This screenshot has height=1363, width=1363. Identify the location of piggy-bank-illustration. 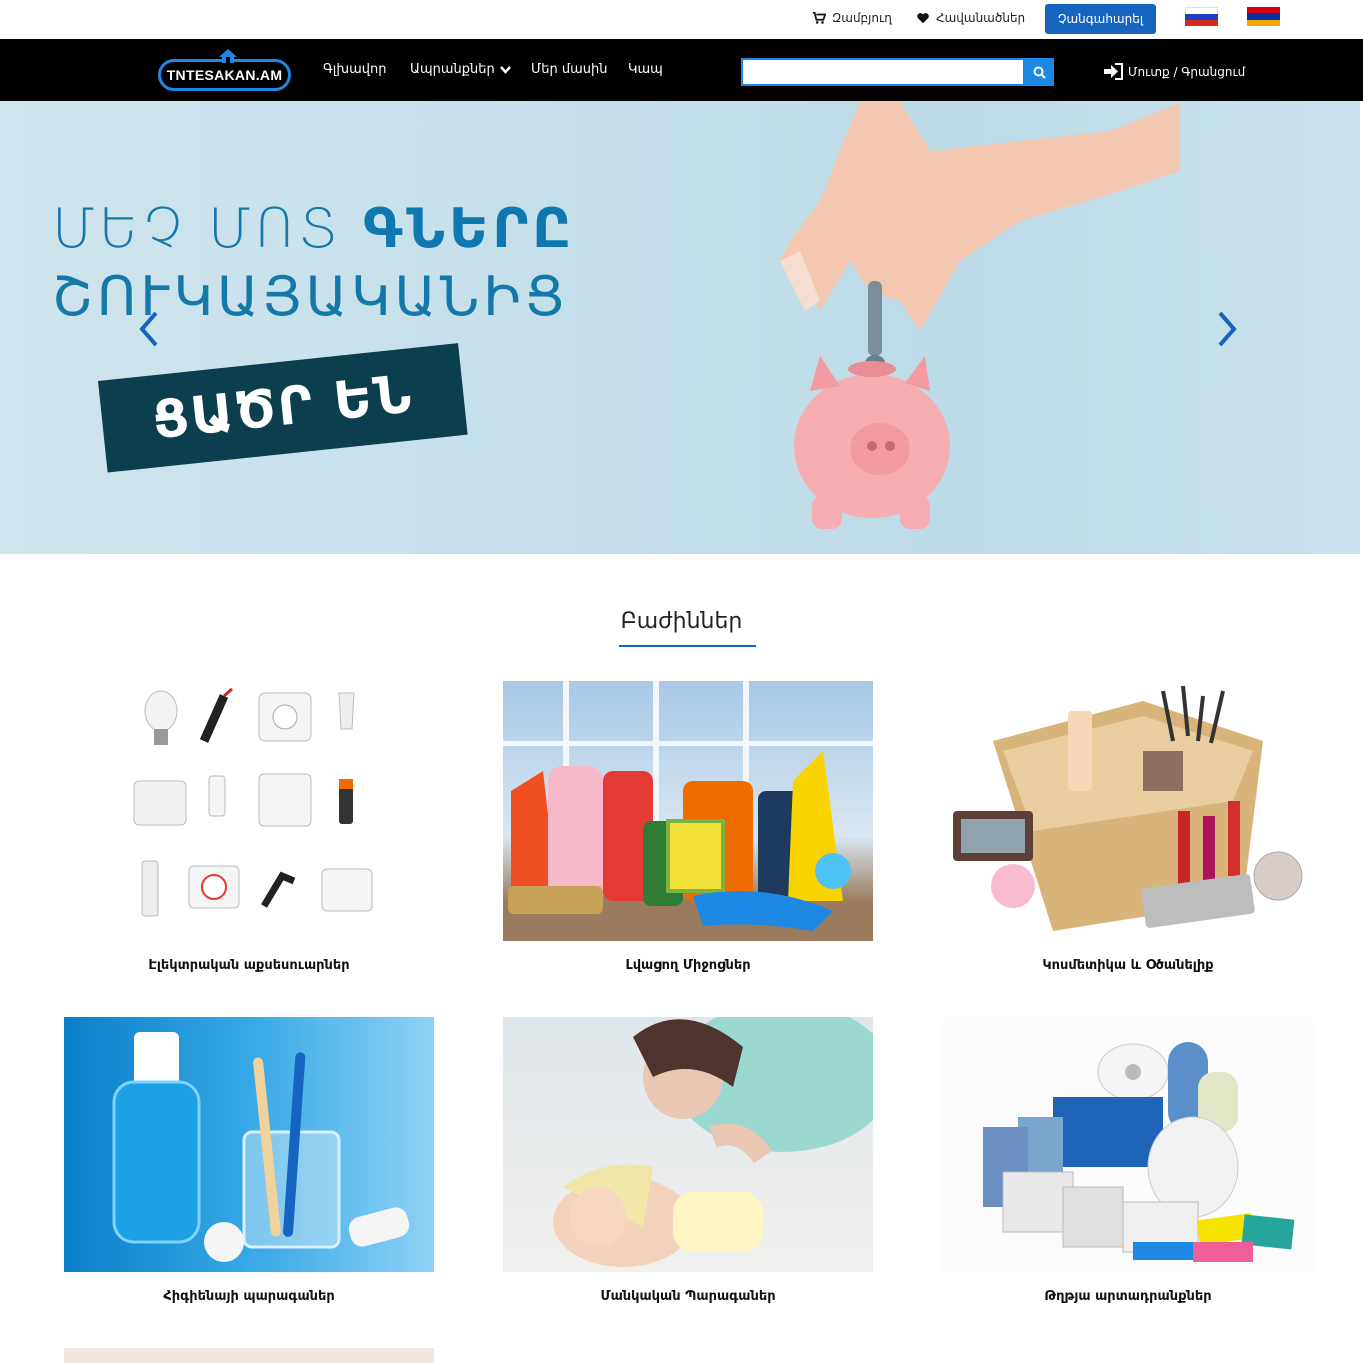
(980, 315).